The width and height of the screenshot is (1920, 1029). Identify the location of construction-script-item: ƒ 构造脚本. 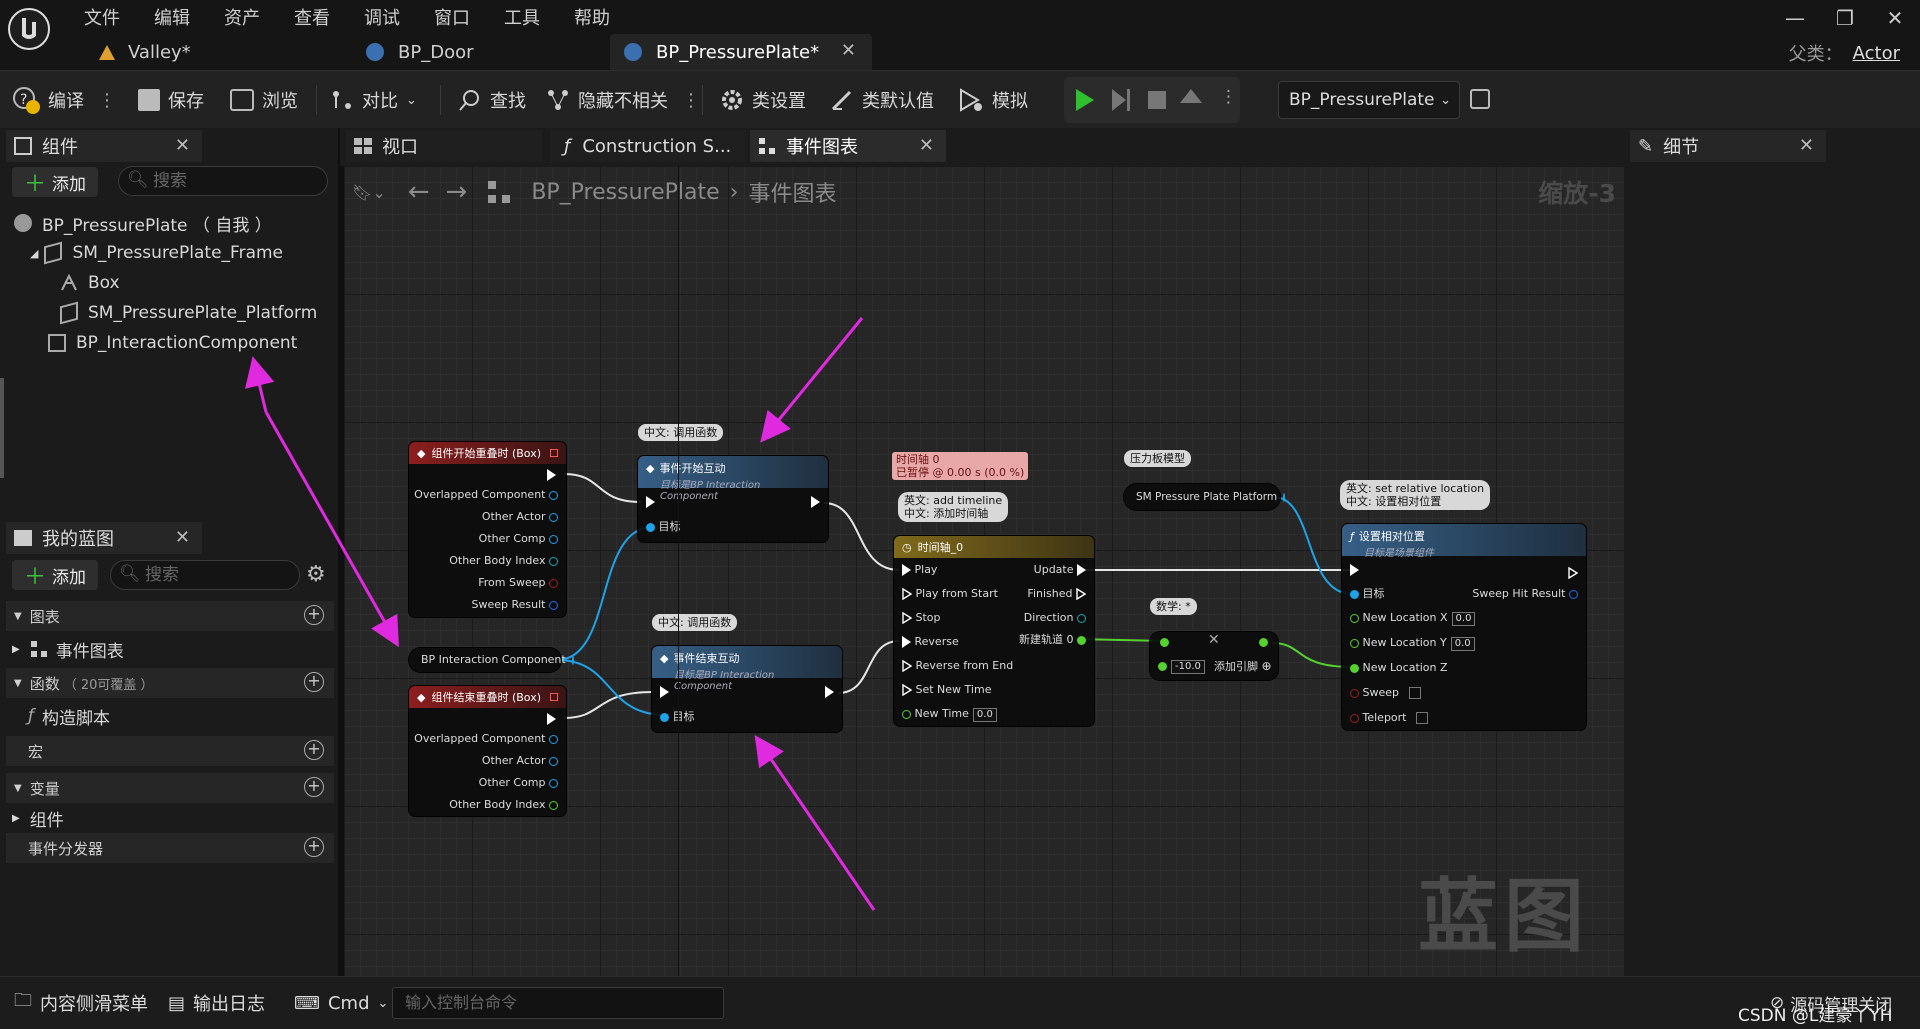
(69, 716).